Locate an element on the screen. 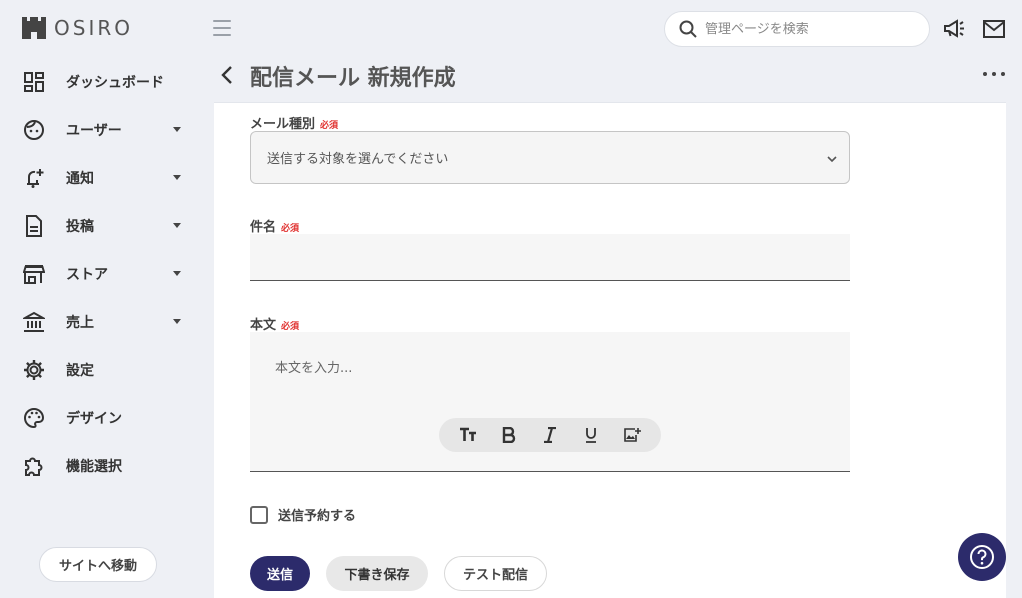  logo: OSIRO is located at coordinates (77, 28).